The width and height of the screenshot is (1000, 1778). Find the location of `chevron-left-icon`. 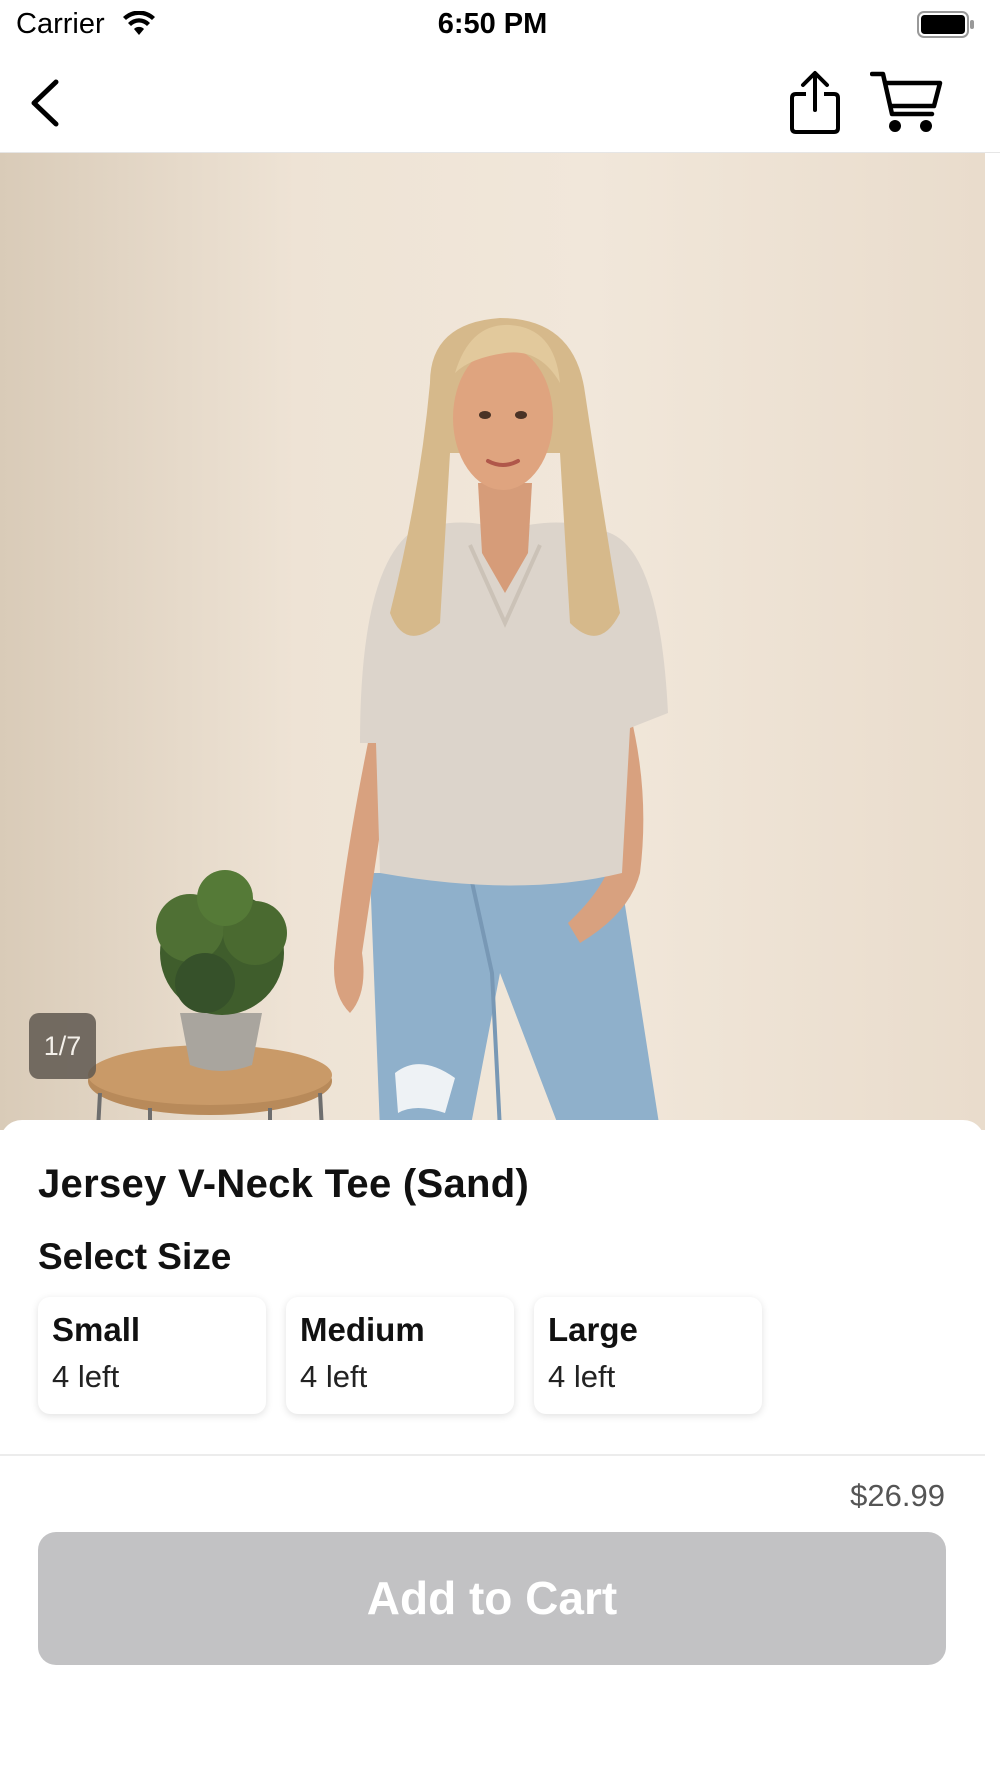

chevron-left-icon is located at coordinates (45, 103).